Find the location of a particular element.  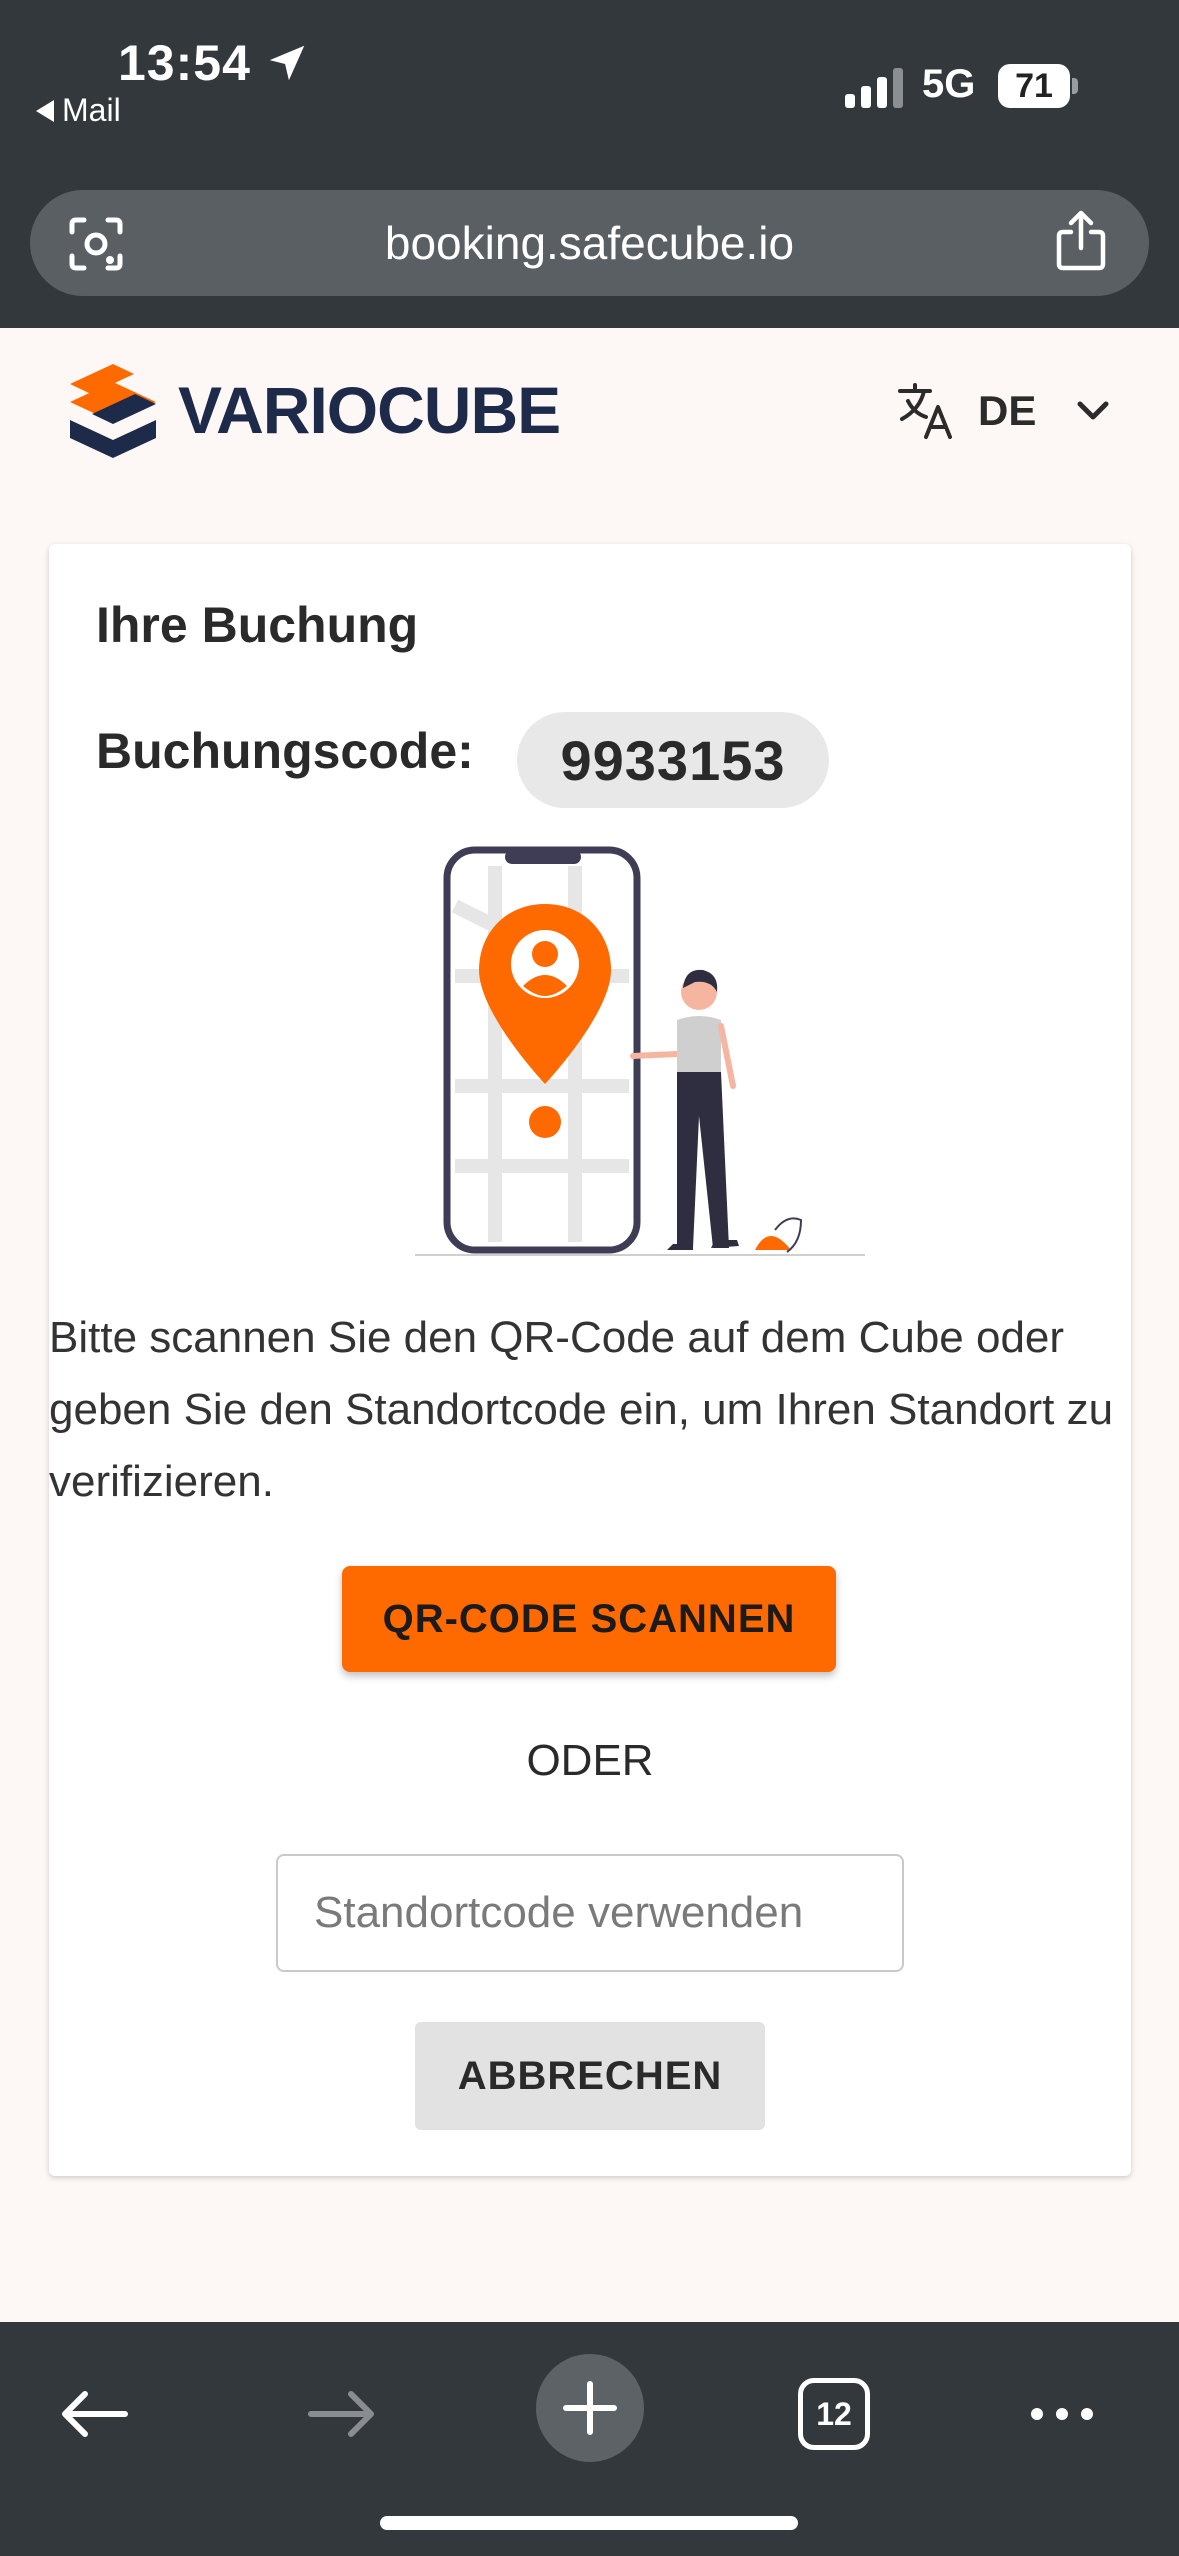

back-button is located at coordinates (94, 2414).